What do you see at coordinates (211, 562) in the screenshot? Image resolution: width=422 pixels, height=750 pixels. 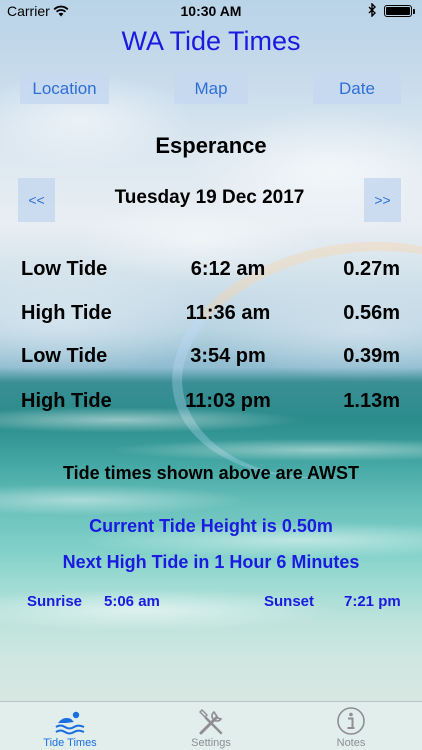 I see `next-tide-countdown: Next High Tide in 1 Hour 6 Minutes` at bounding box center [211, 562].